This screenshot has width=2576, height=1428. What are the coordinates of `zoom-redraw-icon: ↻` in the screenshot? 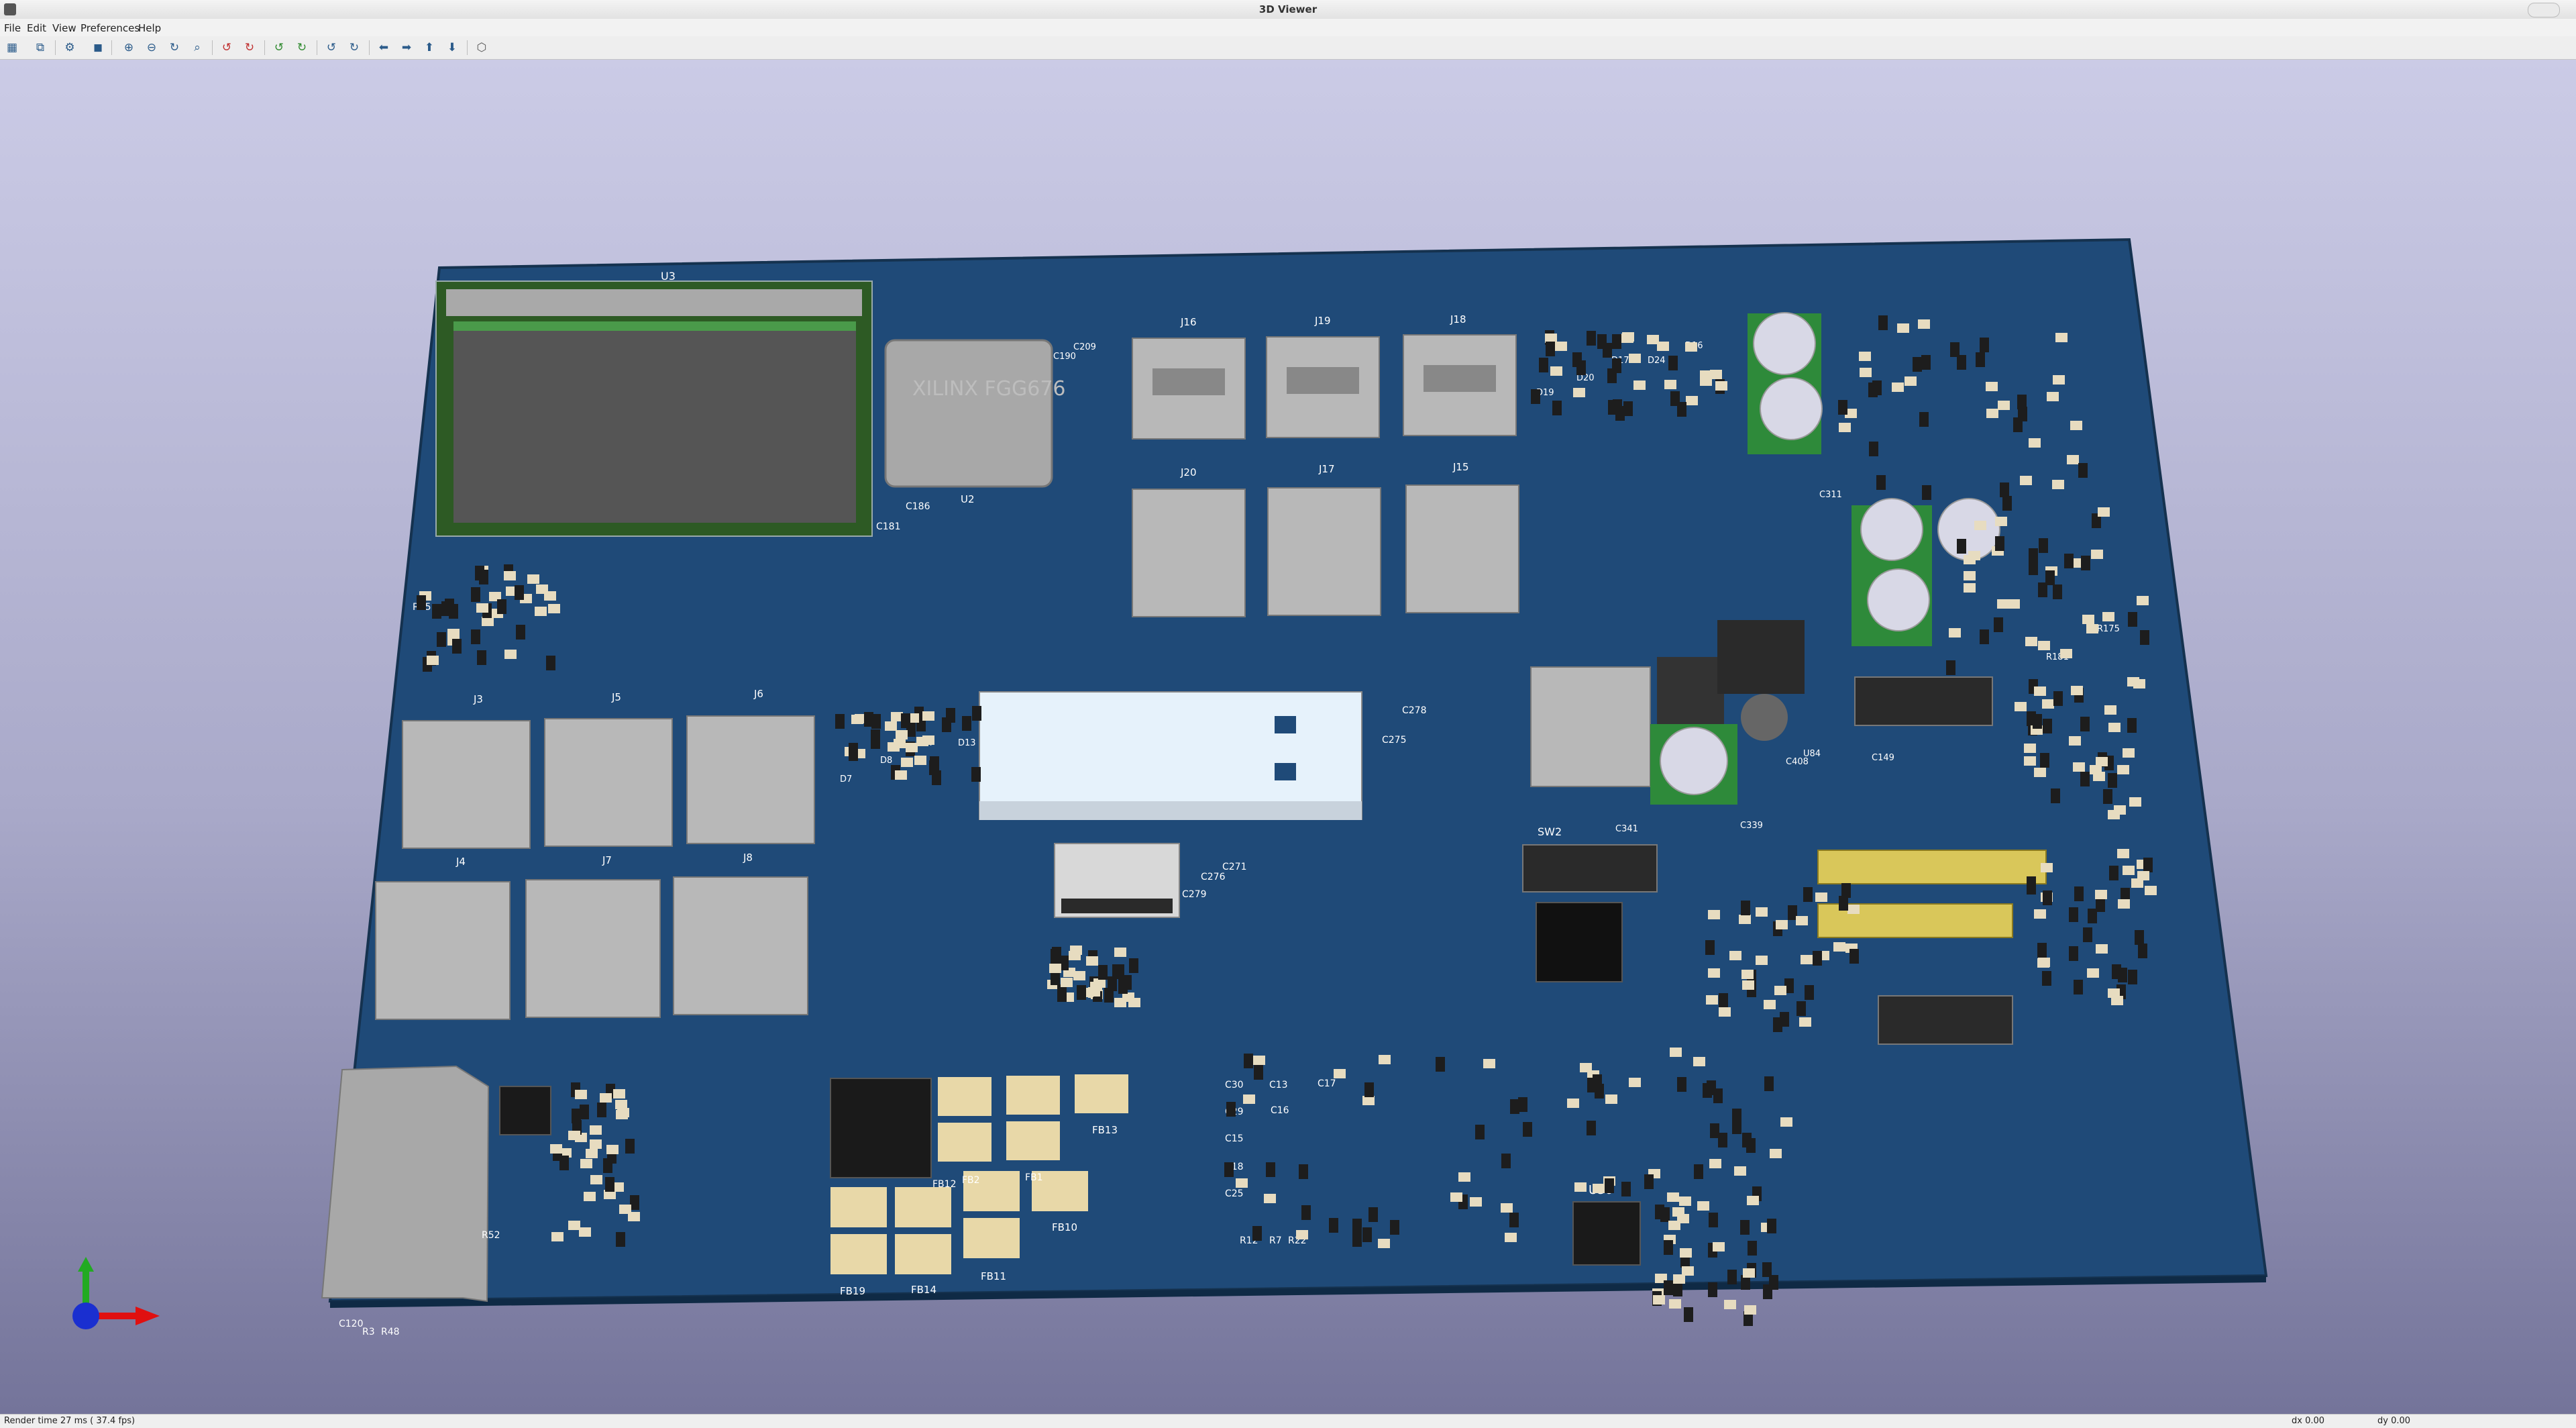 It's located at (174, 48).